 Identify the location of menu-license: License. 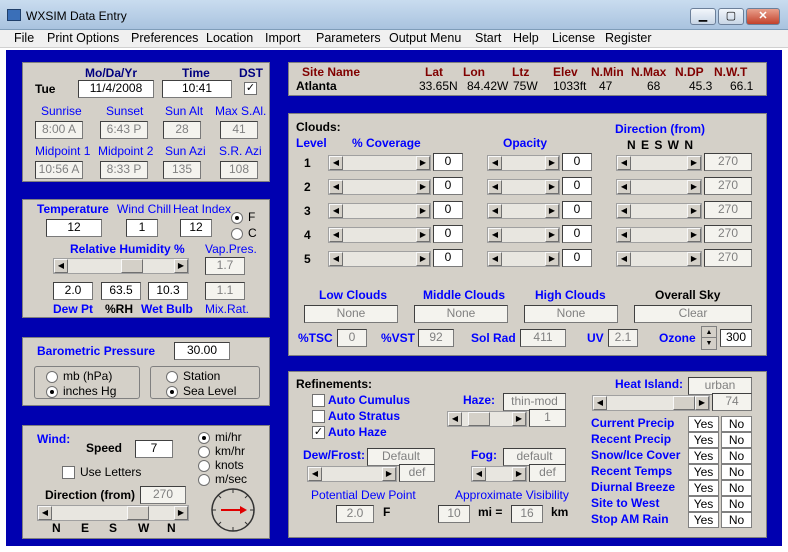
(573, 38).